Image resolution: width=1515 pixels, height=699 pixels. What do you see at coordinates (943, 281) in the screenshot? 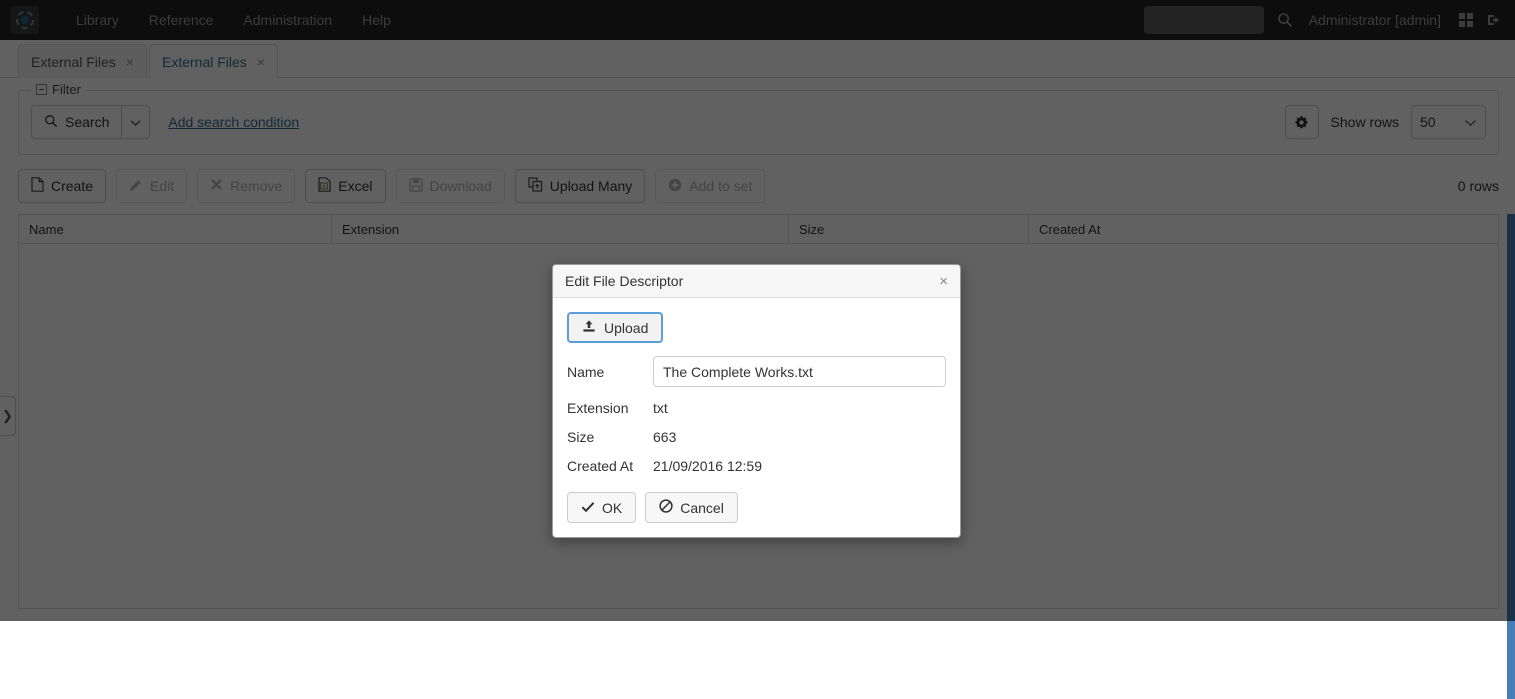
I see `close-icon: ×` at bounding box center [943, 281].